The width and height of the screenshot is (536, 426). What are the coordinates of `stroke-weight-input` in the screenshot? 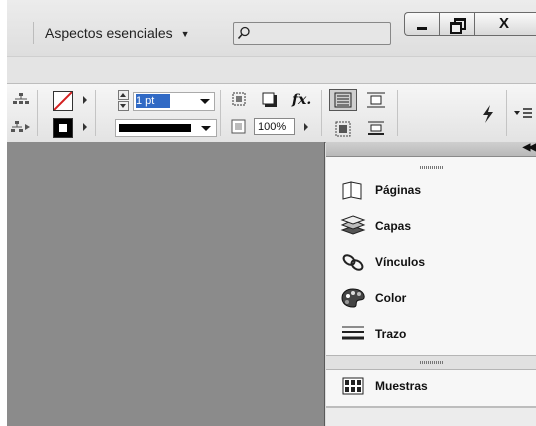 It's located at (166, 100).